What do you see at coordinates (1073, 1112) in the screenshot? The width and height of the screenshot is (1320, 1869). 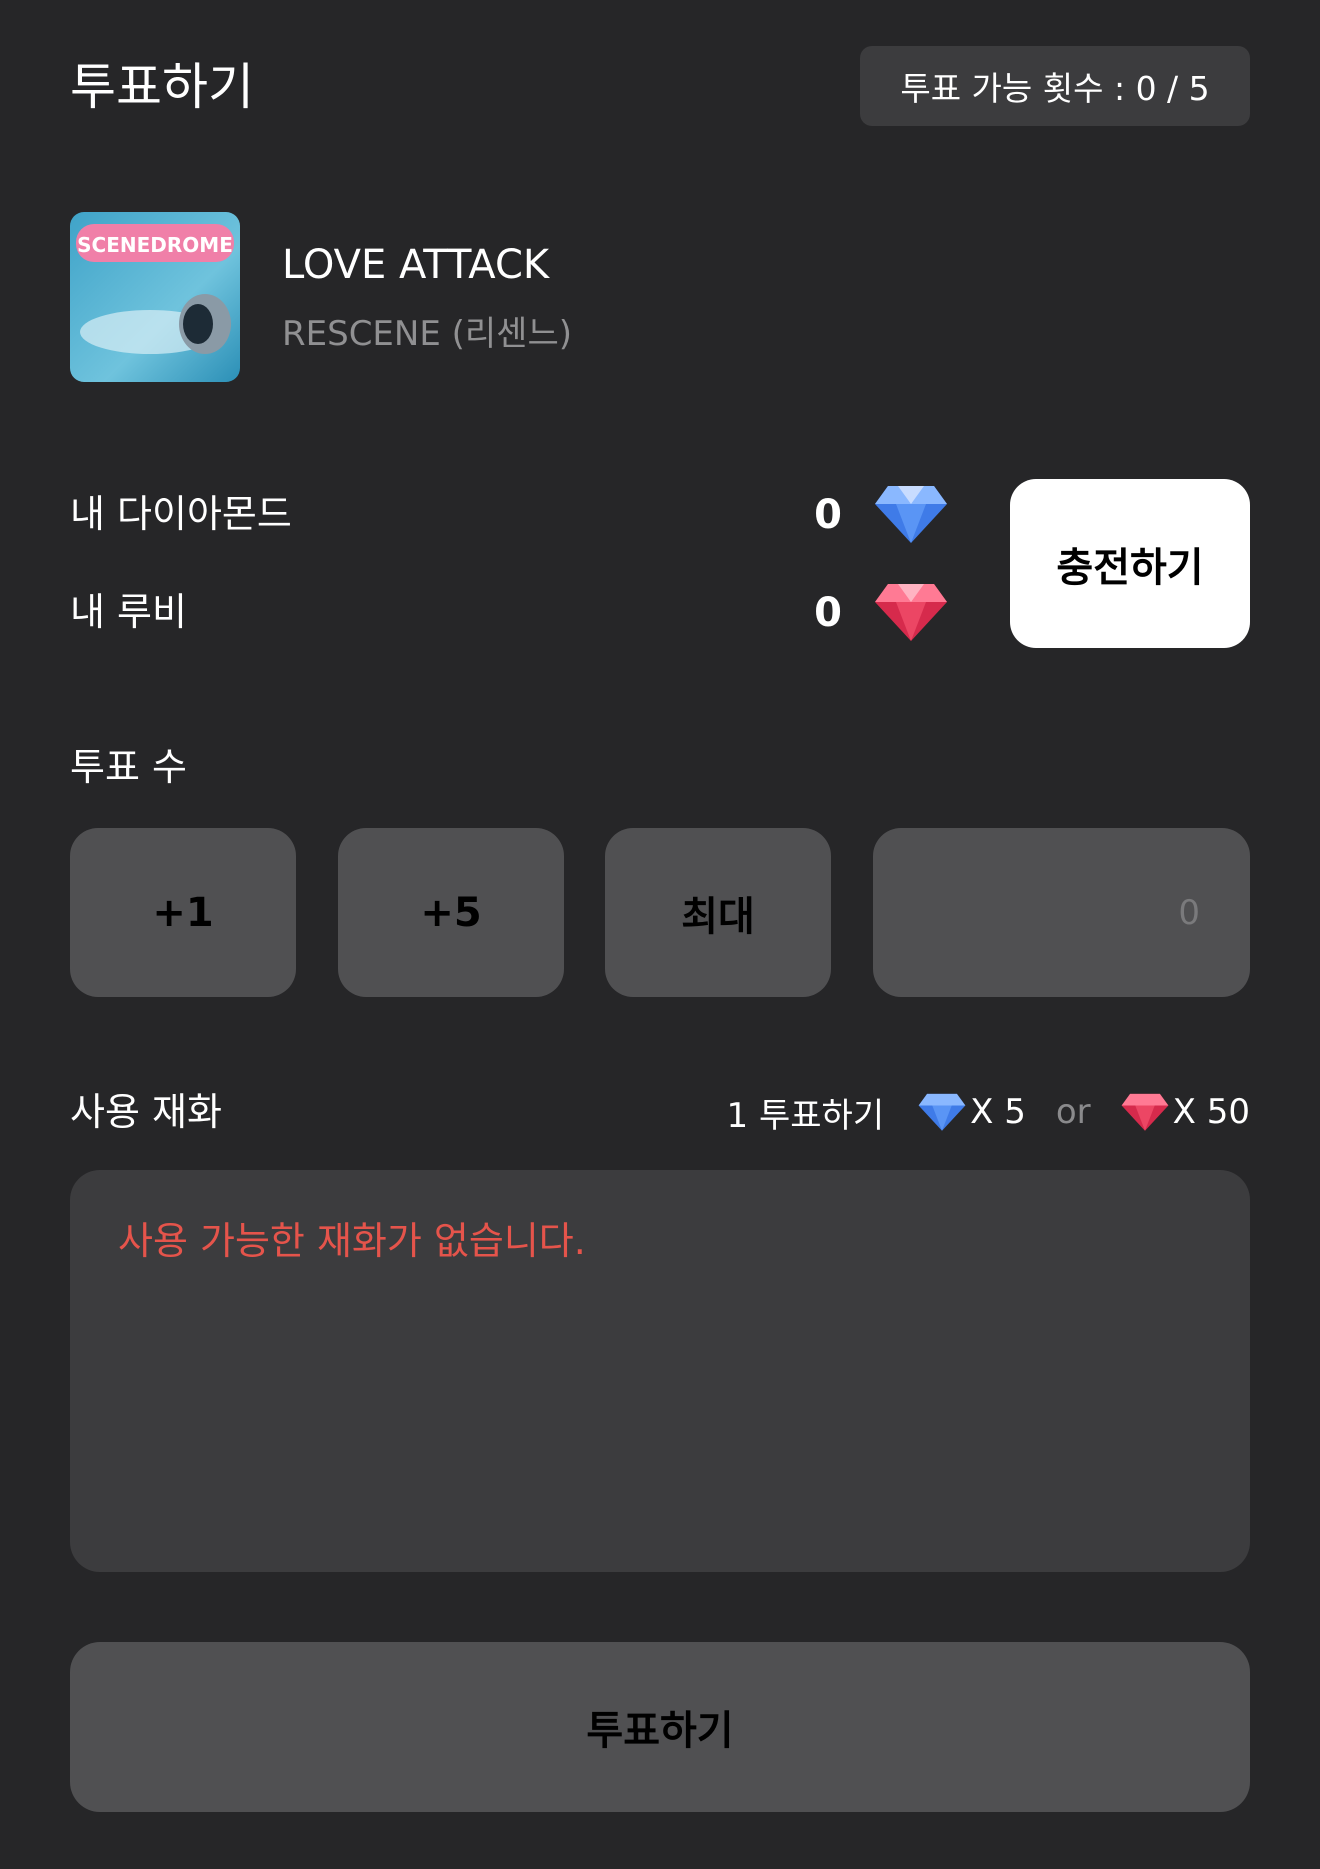 I see `or-text: or` at bounding box center [1073, 1112].